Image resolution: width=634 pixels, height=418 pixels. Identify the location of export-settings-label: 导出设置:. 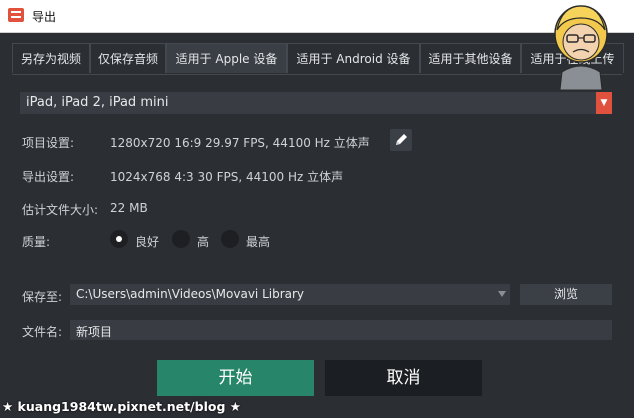
(48, 177).